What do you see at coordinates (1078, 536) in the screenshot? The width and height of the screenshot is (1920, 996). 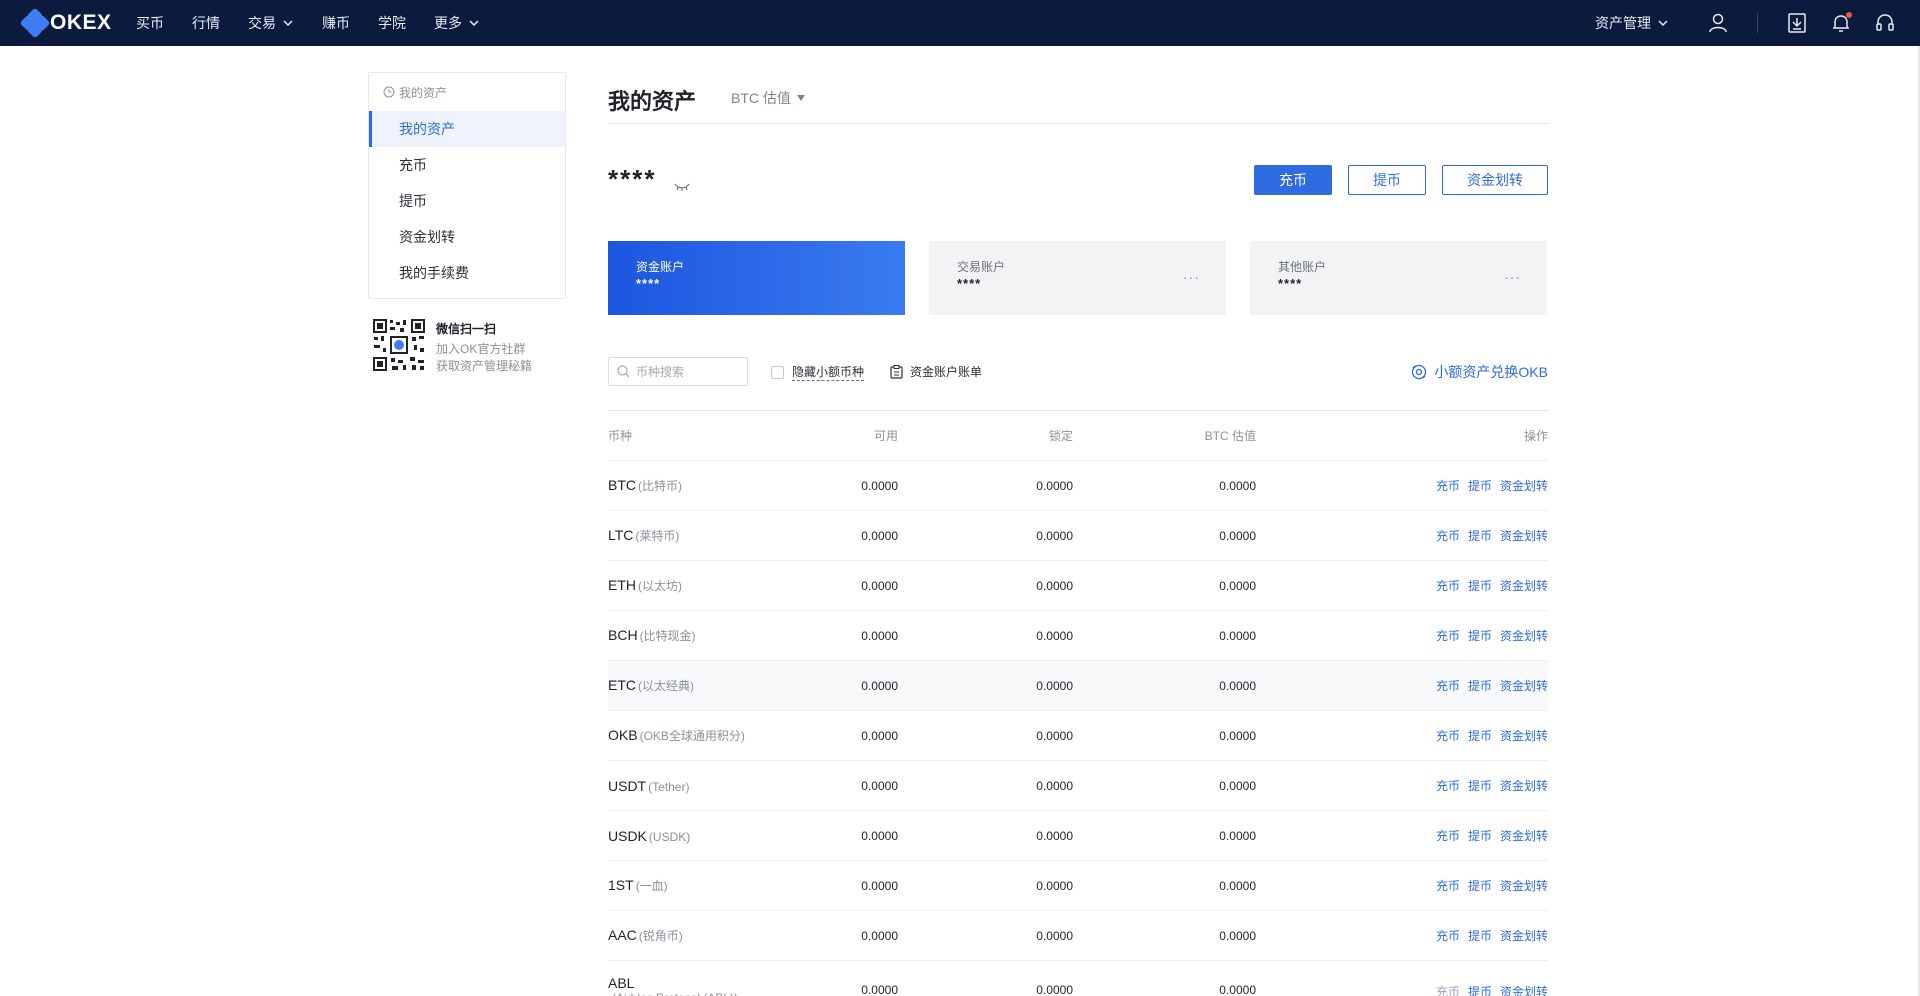 I see `table-row: LTC (莱特币) 0.0000 0.0000 0.0000 充币 提币 资金划转` at bounding box center [1078, 536].